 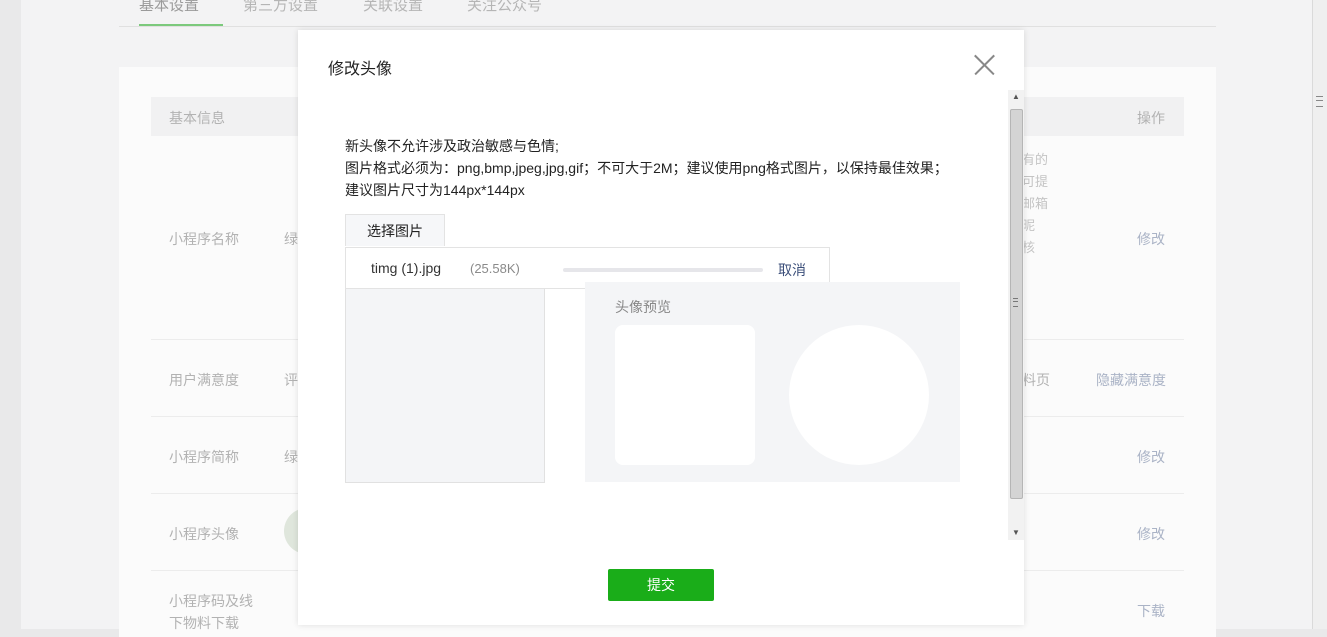 What do you see at coordinates (291, 239) in the screenshot?
I see `row-value-name: 绿` at bounding box center [291, 239].